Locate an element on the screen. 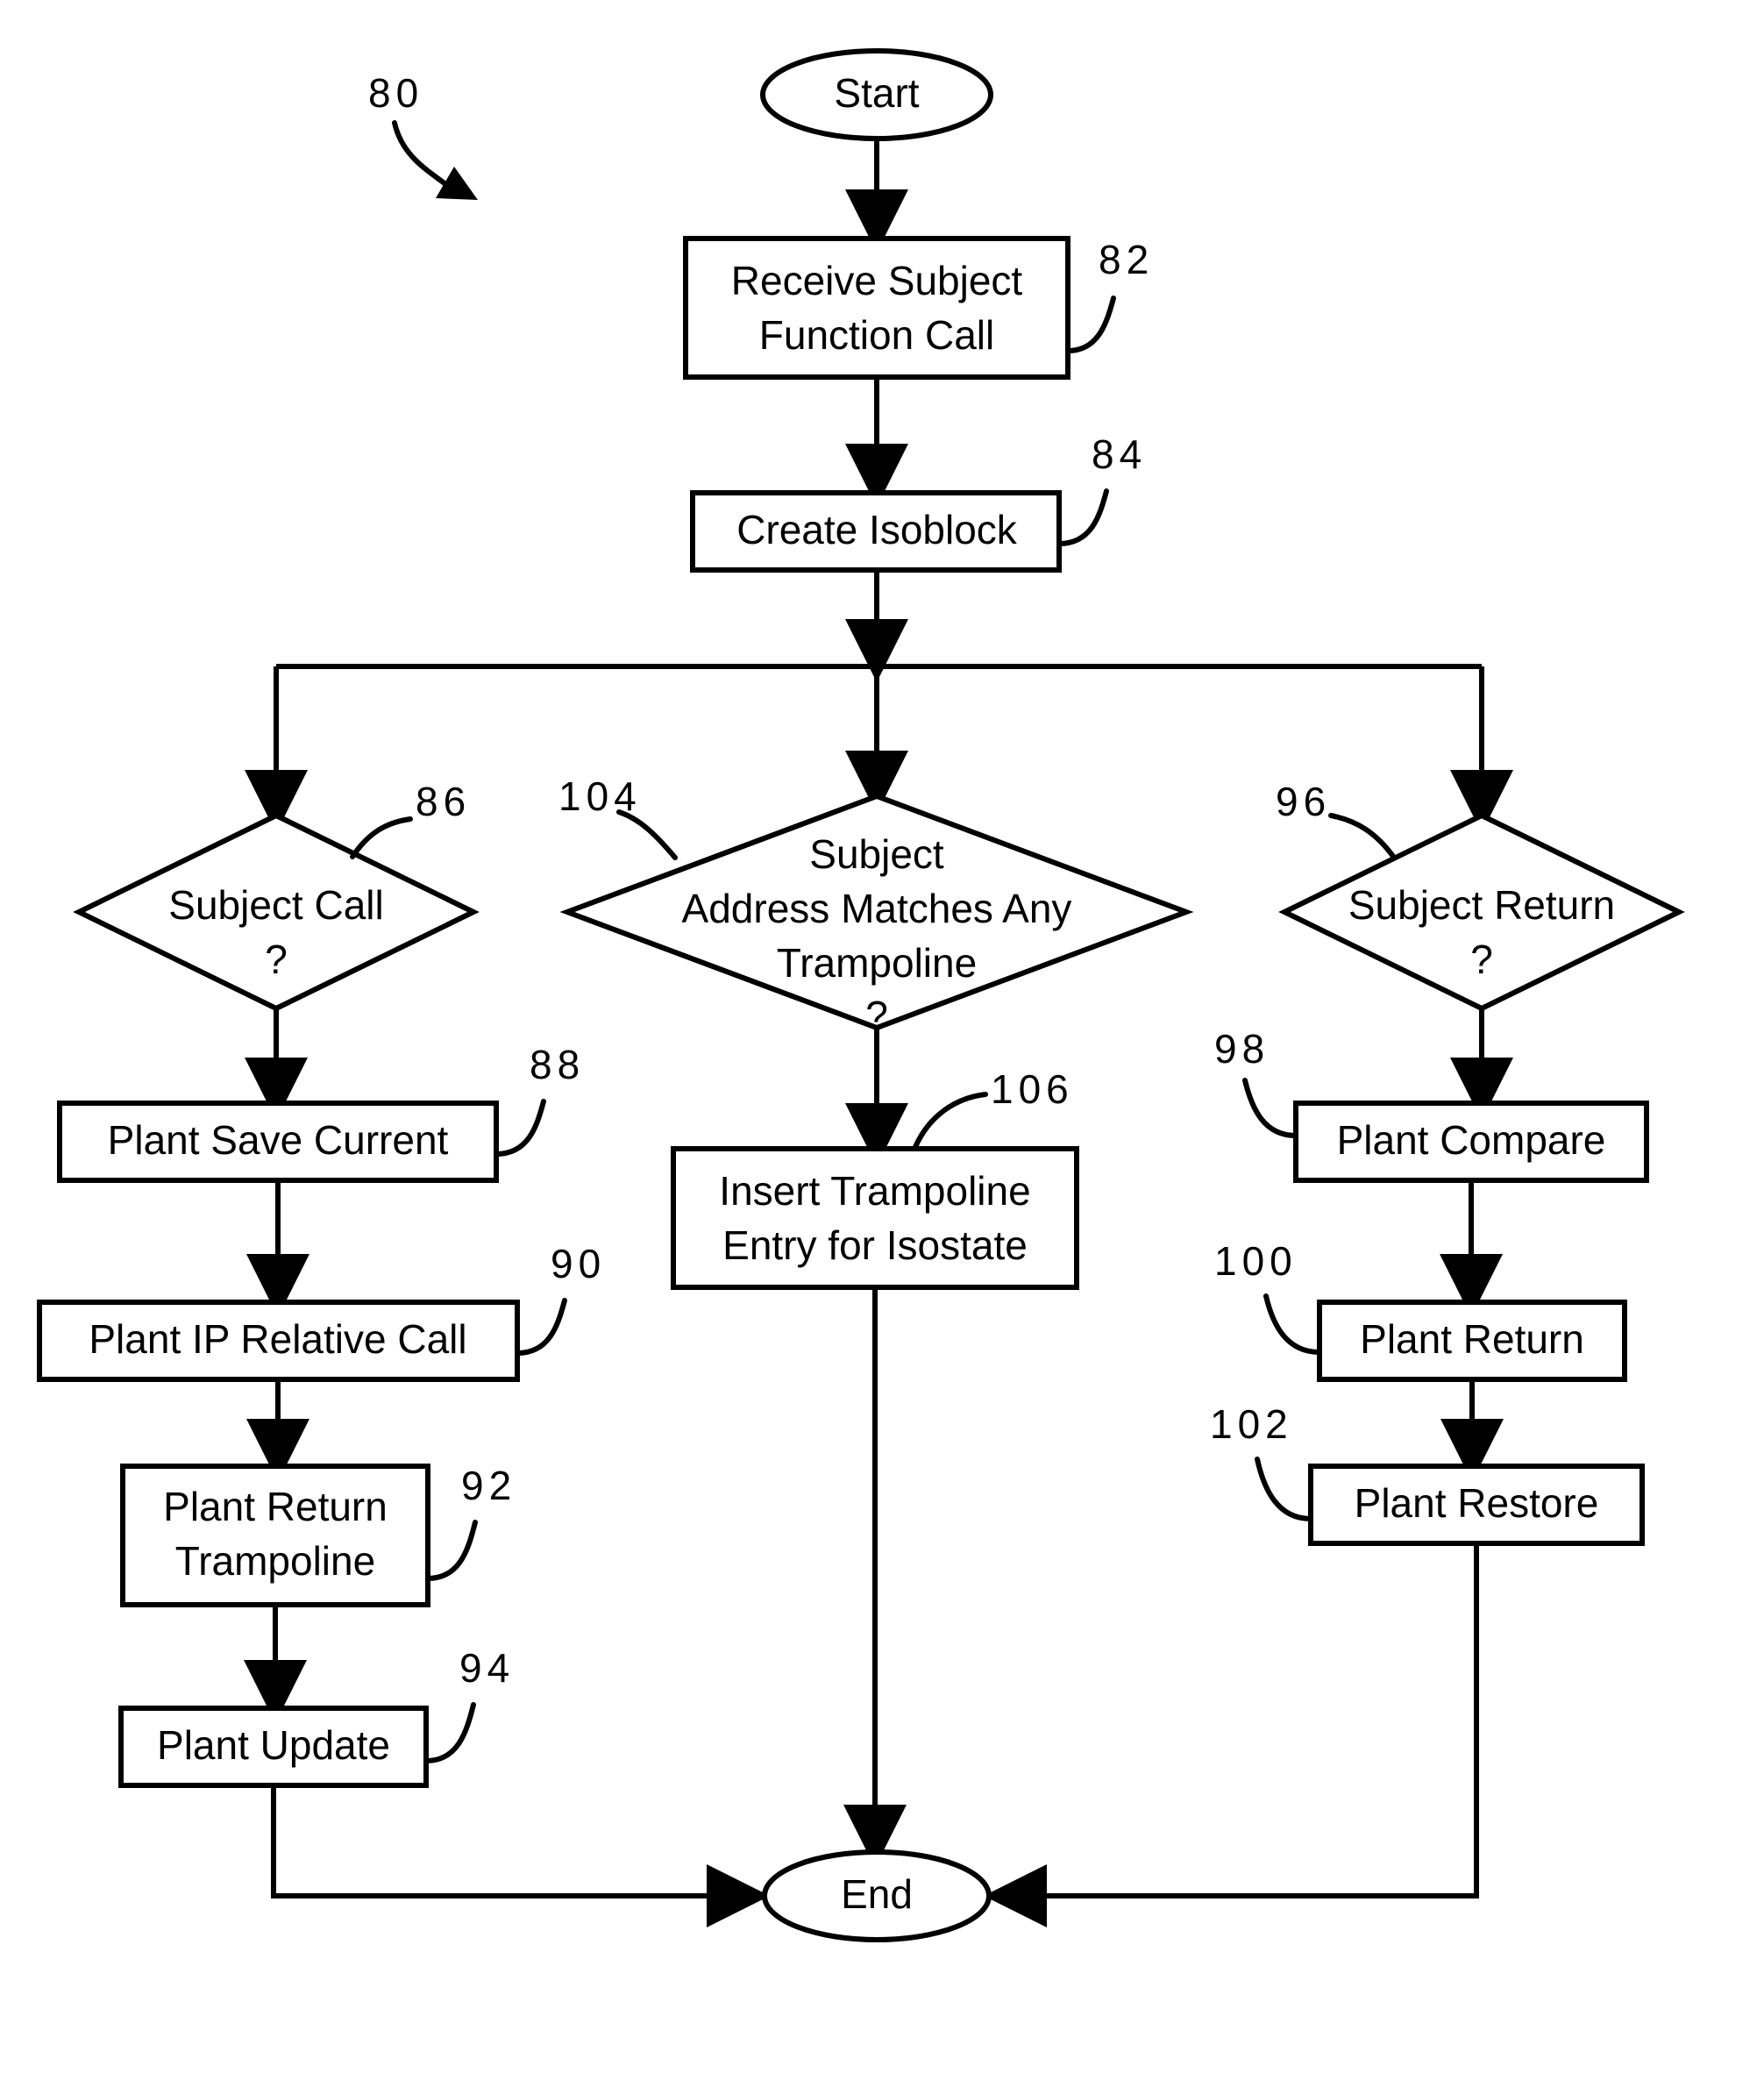 This screenshot has height=2073, width=1764. node-plant-compare-ref-leader is located at coordinates (1270, 1108).